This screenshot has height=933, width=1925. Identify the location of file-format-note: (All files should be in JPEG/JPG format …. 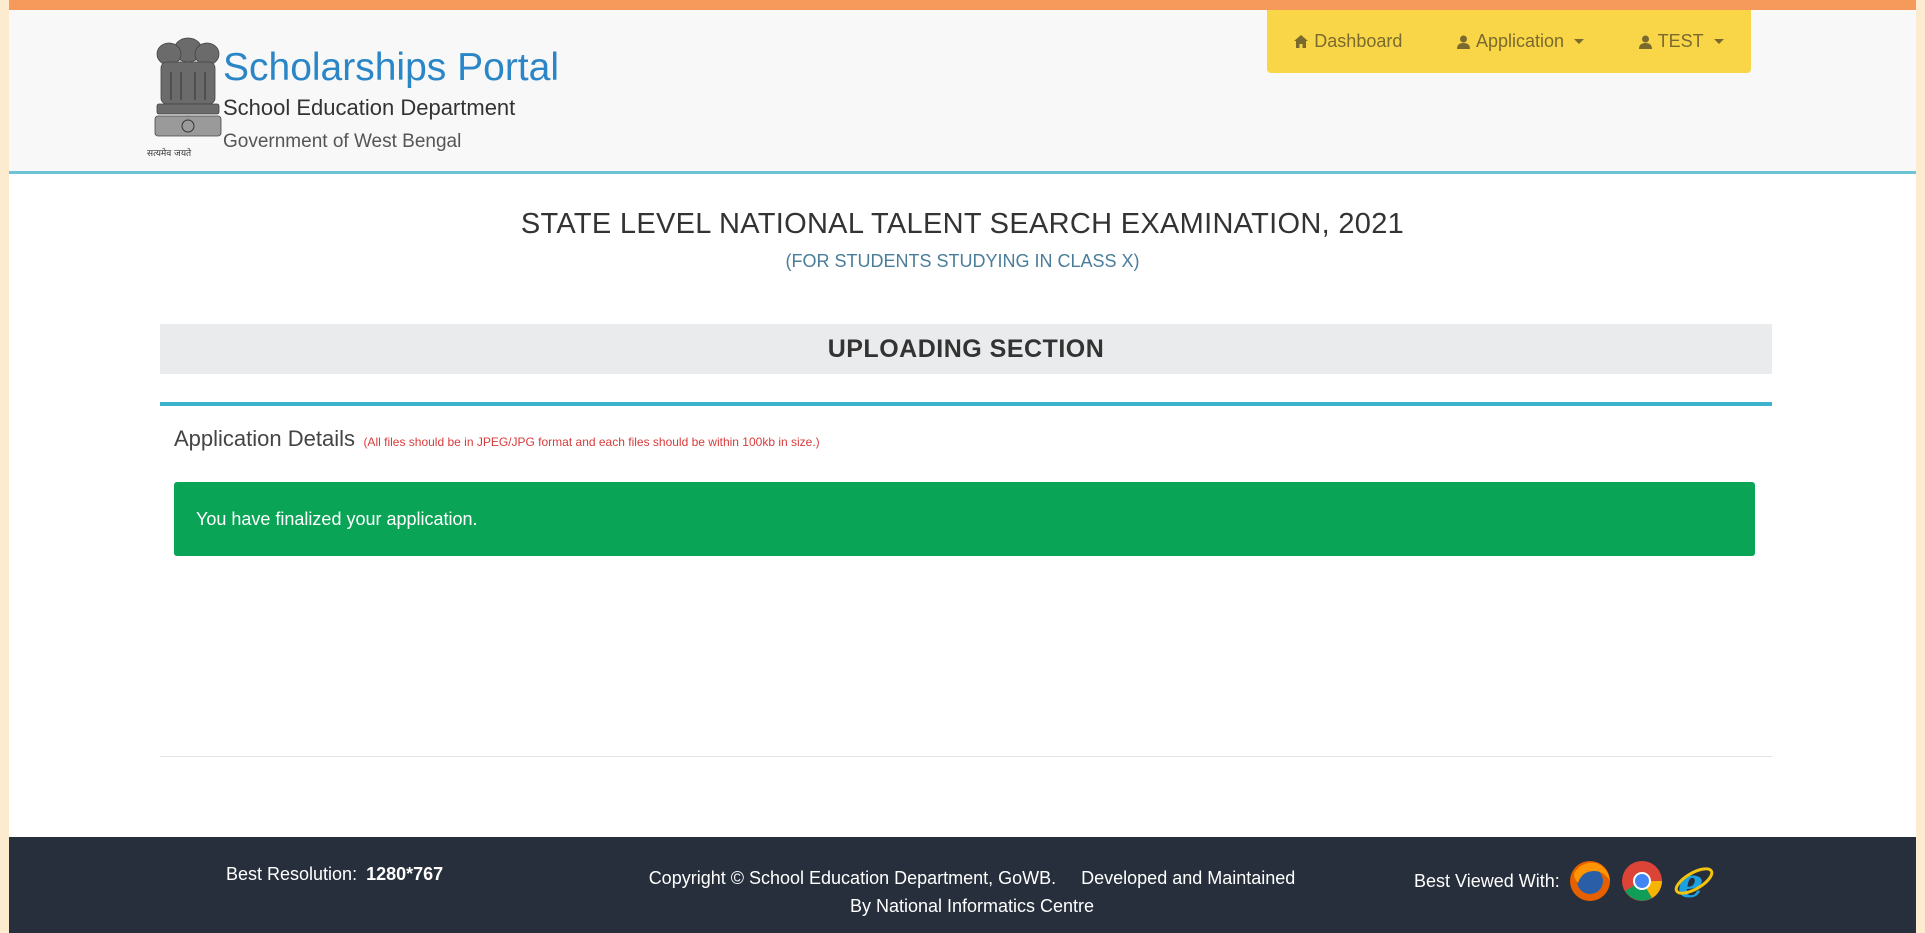
(591, 442).